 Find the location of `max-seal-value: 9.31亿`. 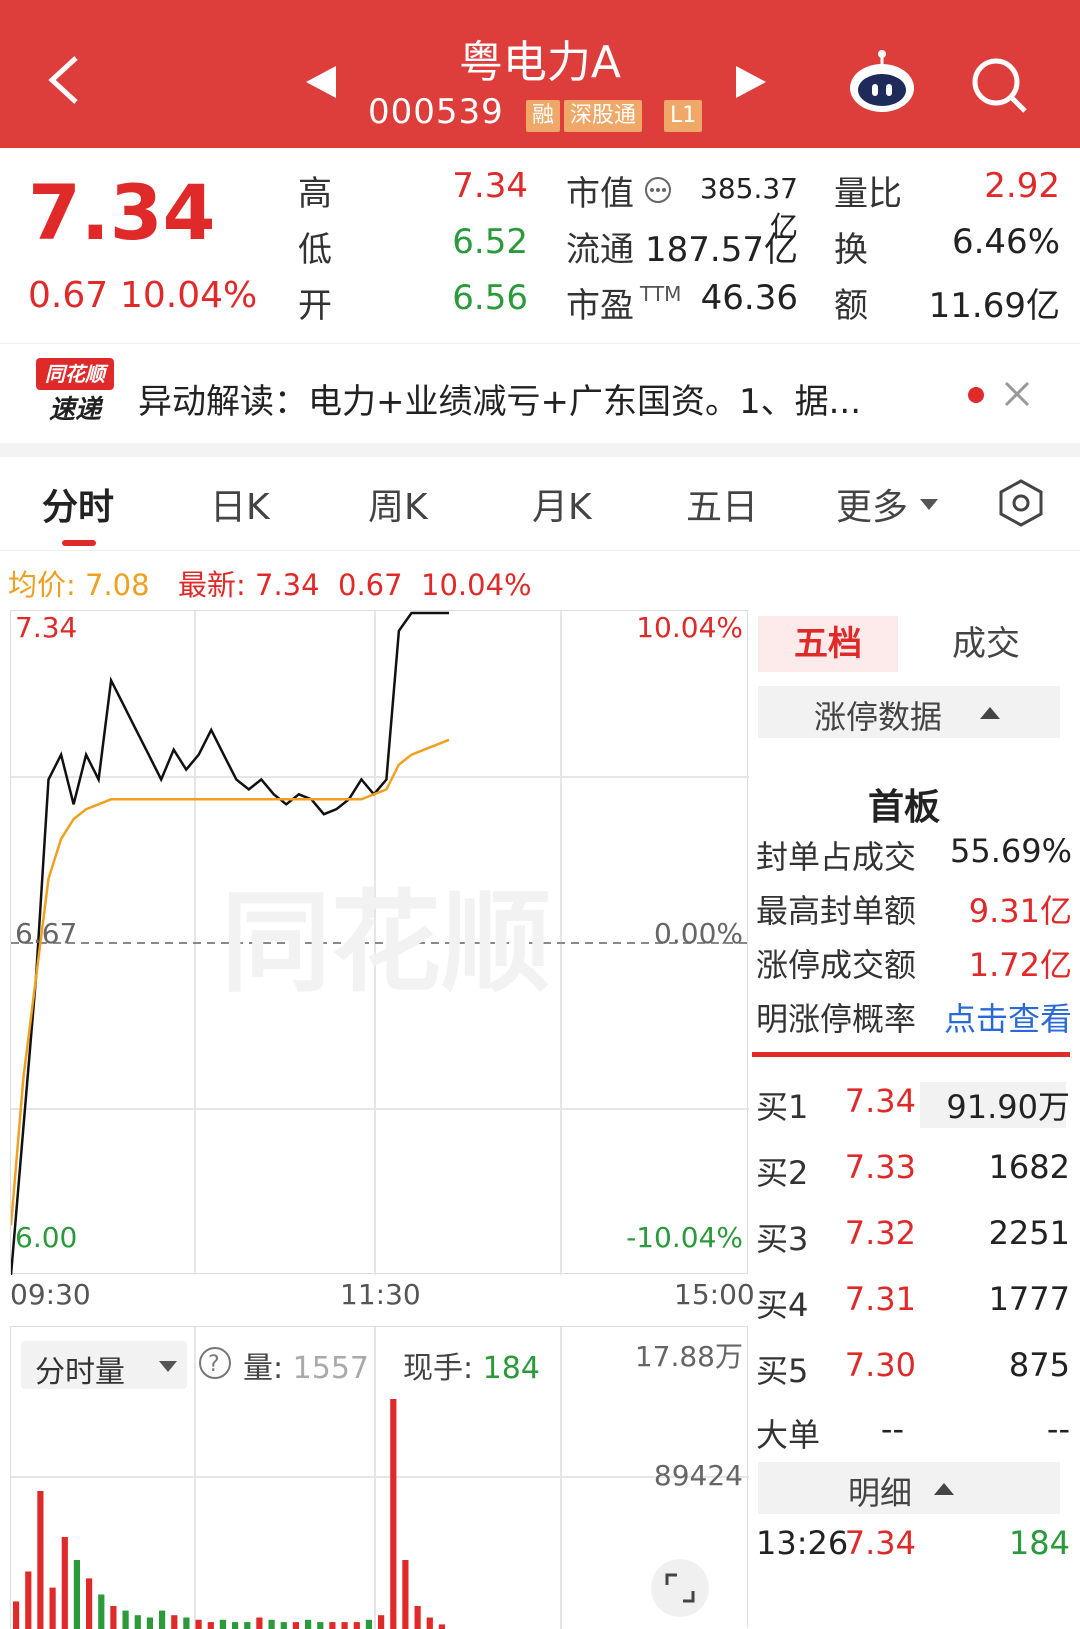

max-seal-value: 9.31亿 is located at coordinates (996, 909).